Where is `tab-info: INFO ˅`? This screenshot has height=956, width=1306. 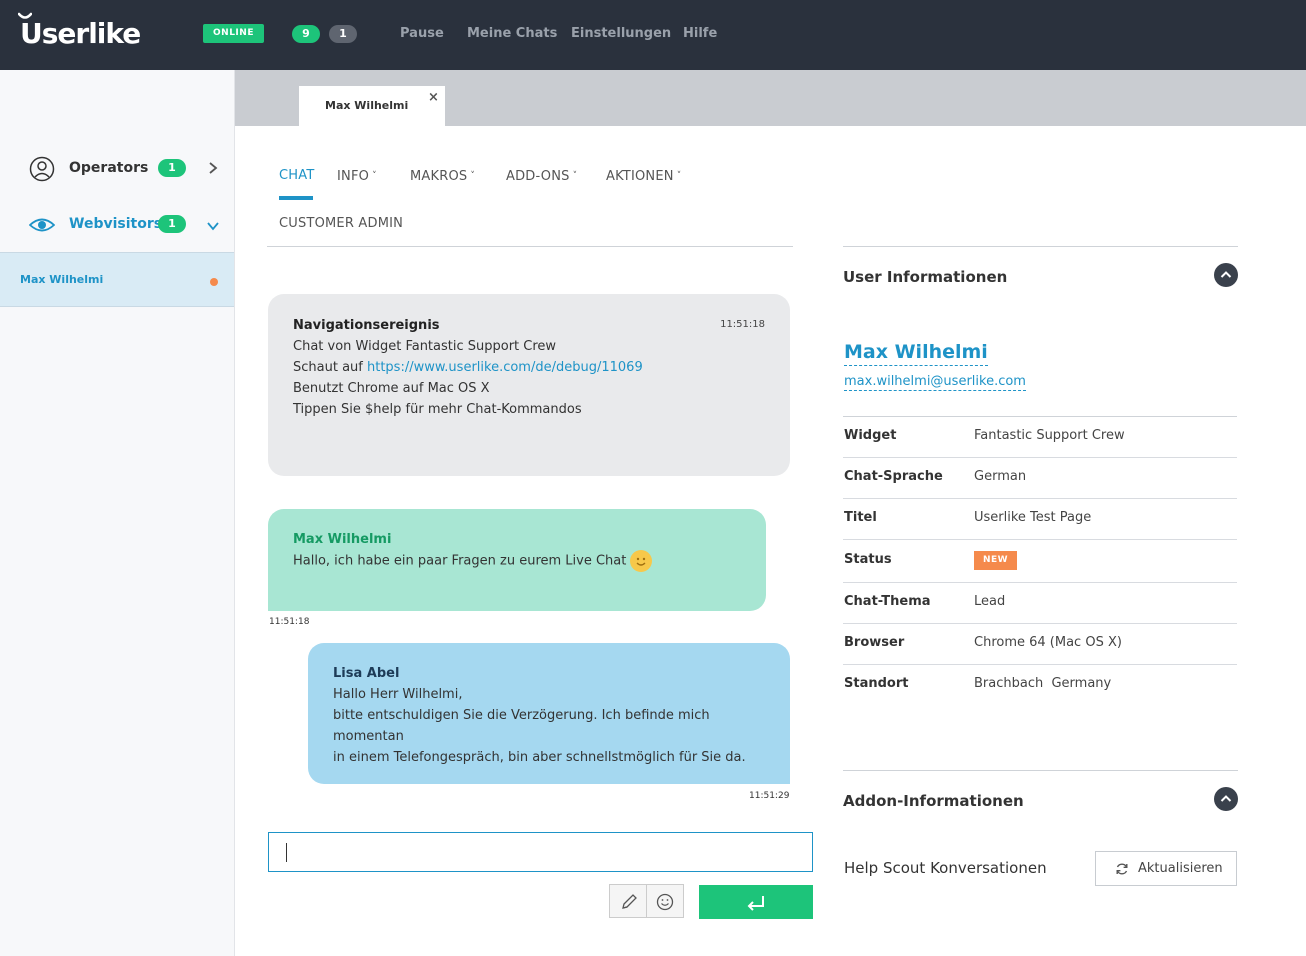 tab-info: INFO ˅ is located at coordinates (357, 176).